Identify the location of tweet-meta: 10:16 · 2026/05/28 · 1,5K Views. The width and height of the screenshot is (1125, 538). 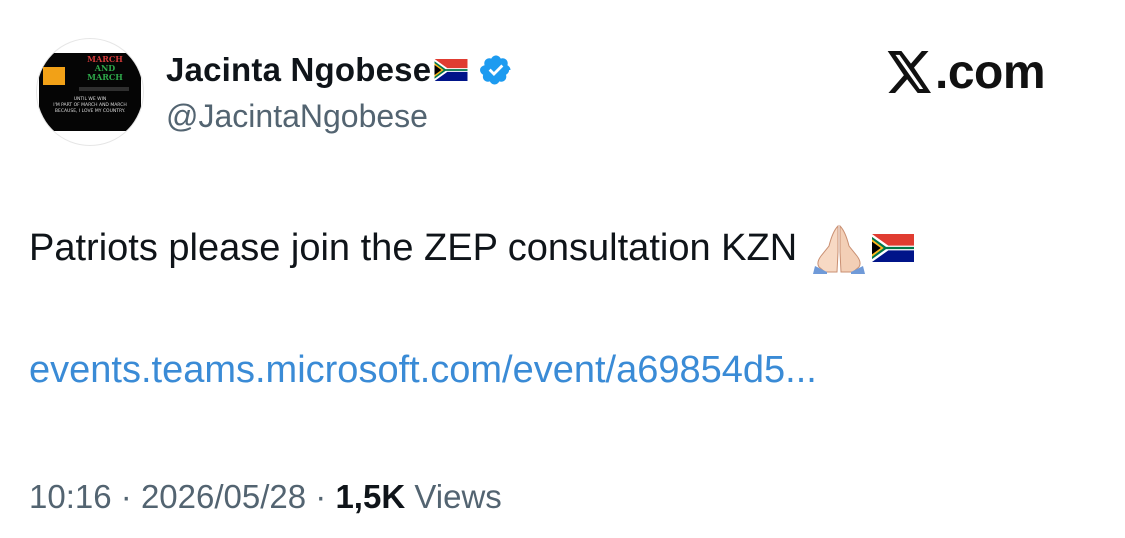
(265, 497).